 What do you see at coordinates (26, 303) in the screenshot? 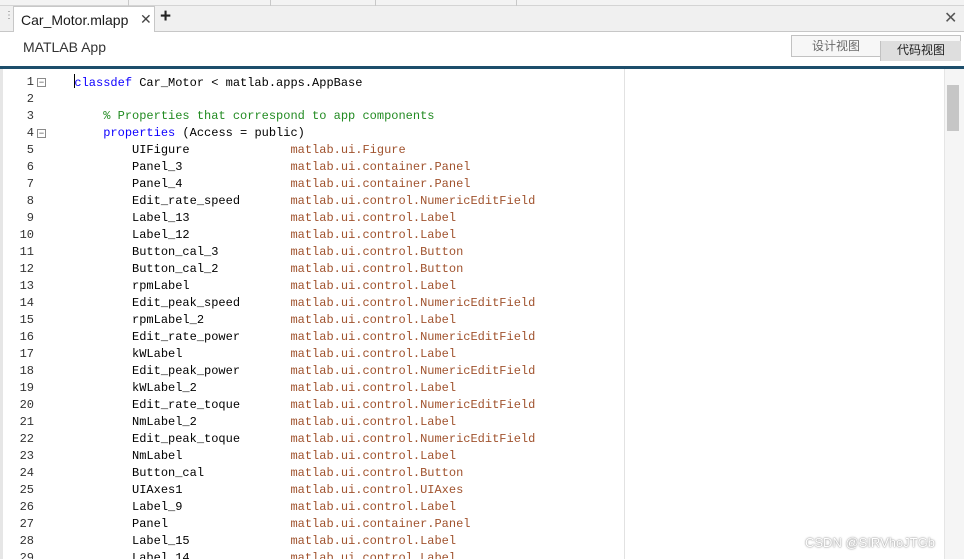
I see `line-number: 14` at bounding box center [26, 303].